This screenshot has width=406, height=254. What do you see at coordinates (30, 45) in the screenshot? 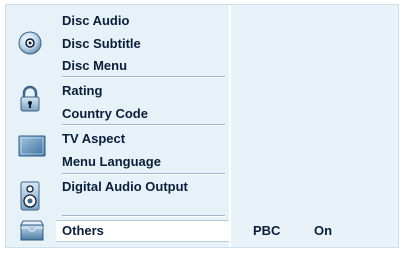
I see `disc-icon` at bounding box center [30, 45].